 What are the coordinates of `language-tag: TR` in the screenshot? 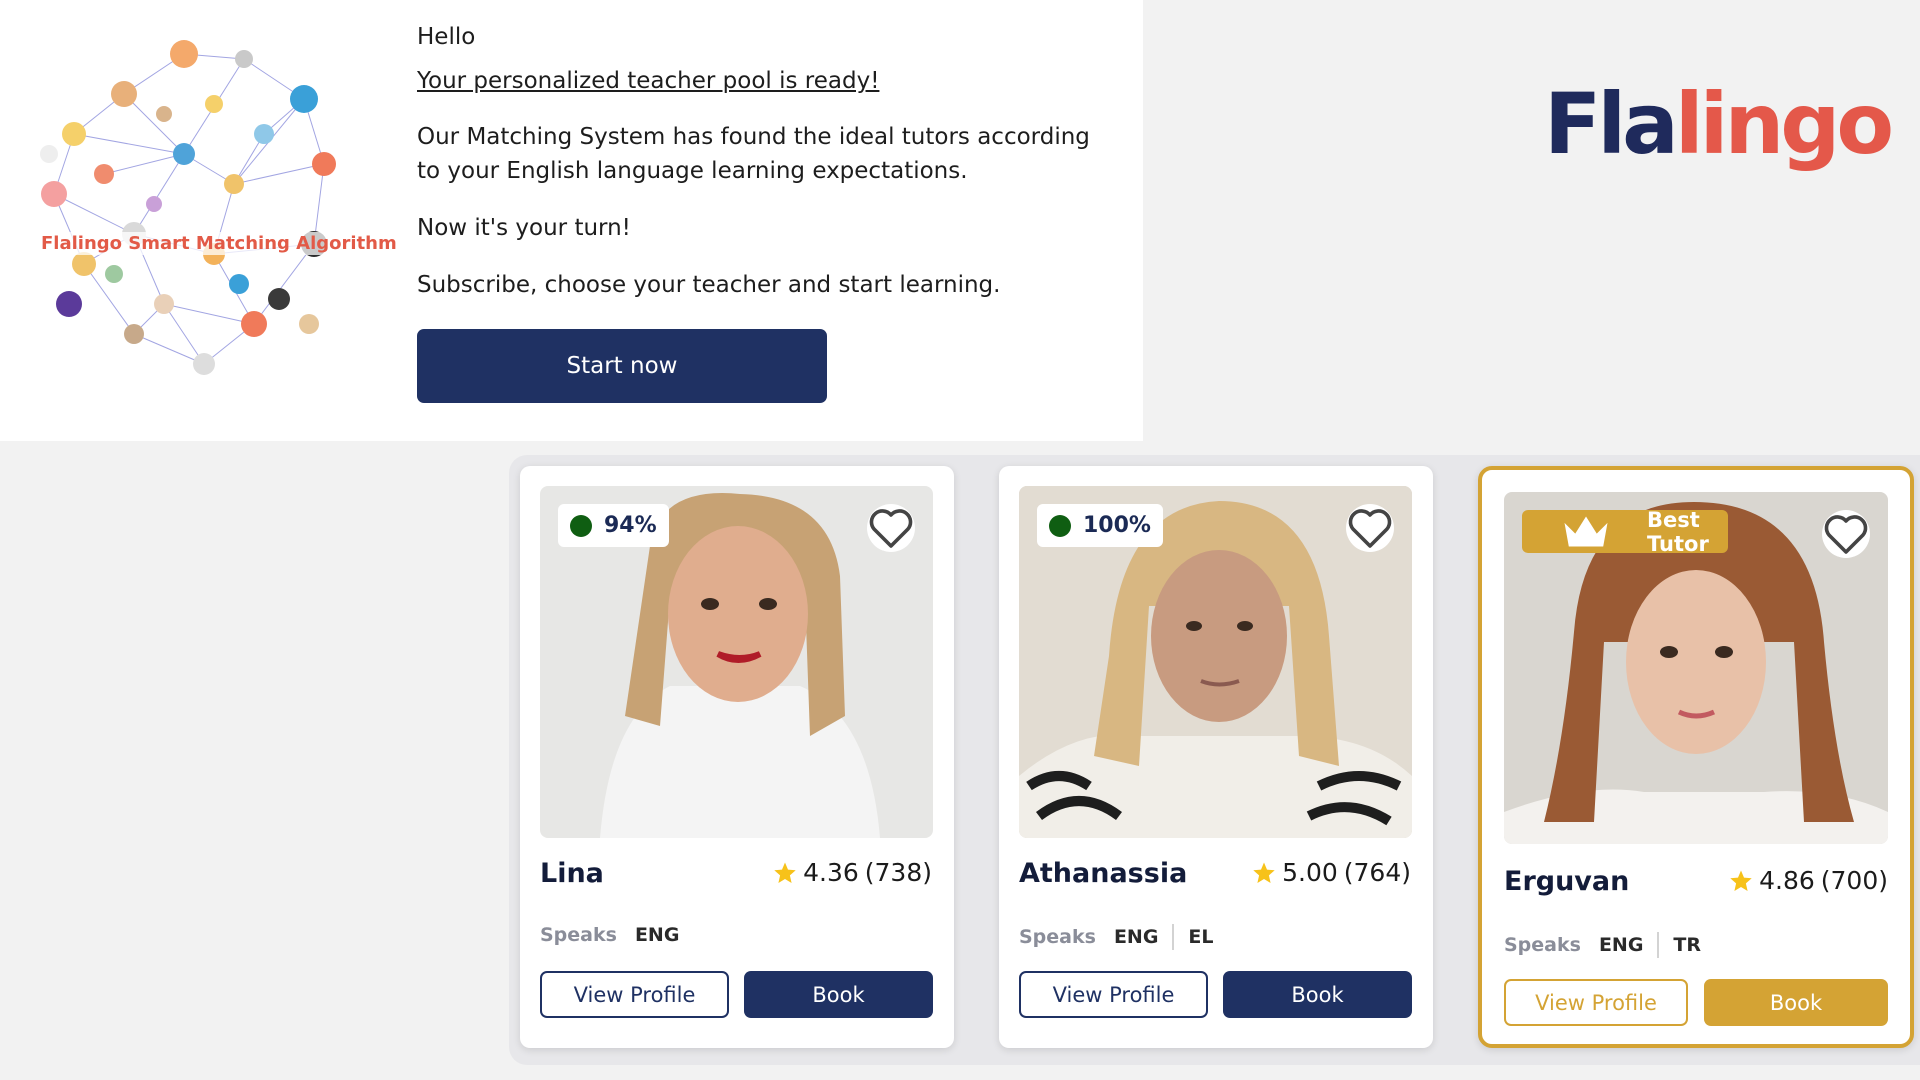 It's located at (1687, 945).